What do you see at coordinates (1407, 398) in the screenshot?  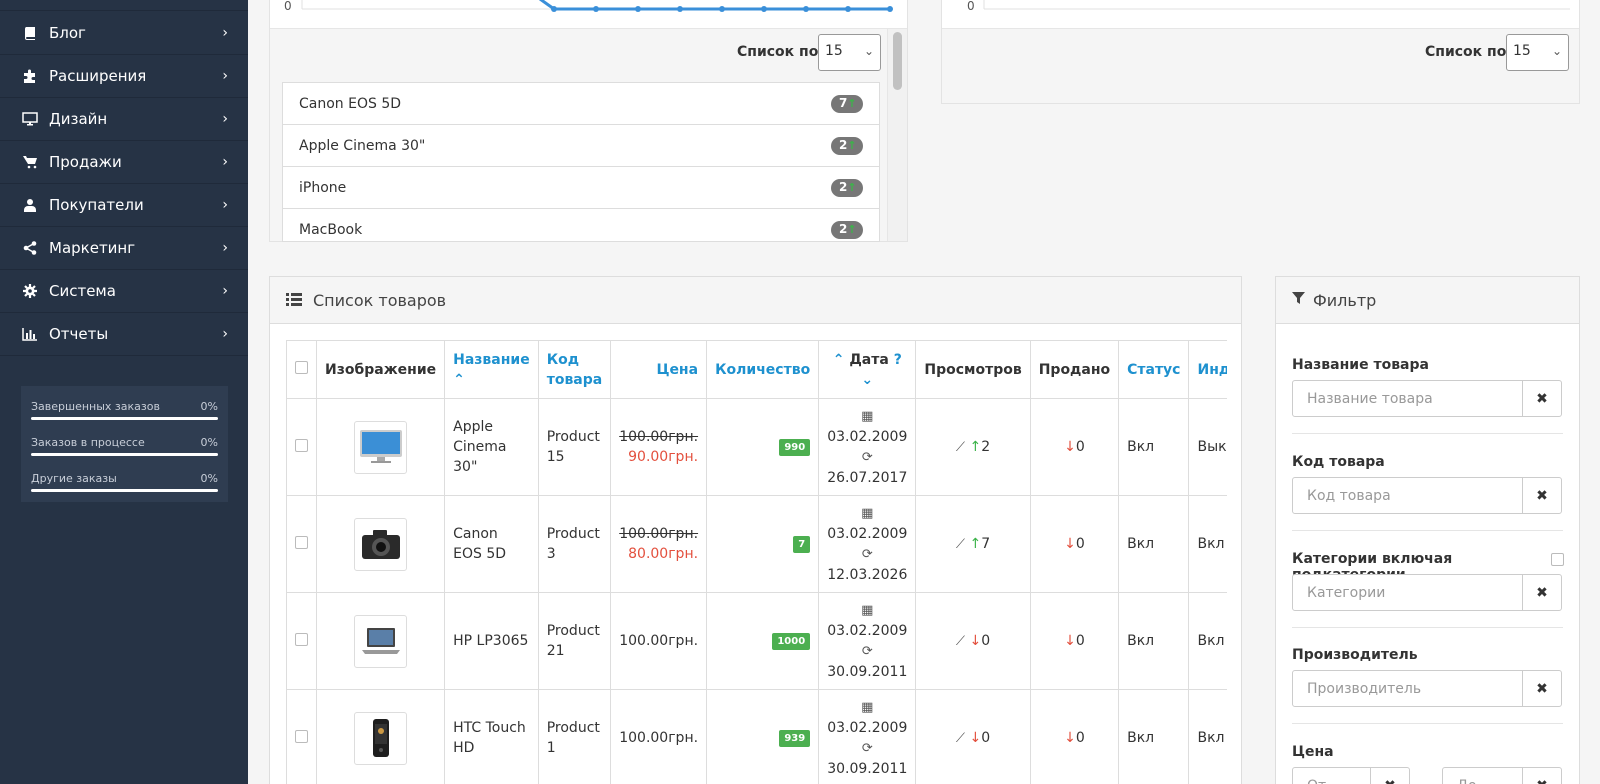 I see `filter-name-input` at bounding box center [1407, 398].